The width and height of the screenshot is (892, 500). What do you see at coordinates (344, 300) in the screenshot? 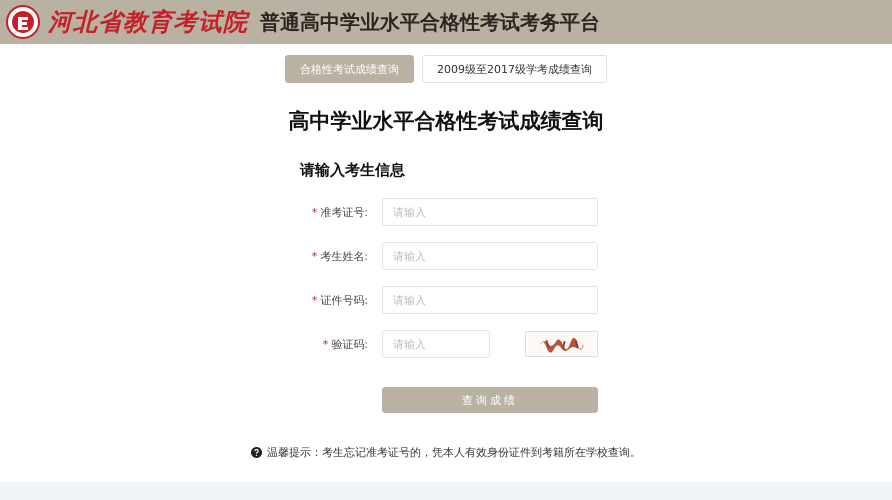
I see `field-label: 证件号码:` at bounding box center [344, 300].